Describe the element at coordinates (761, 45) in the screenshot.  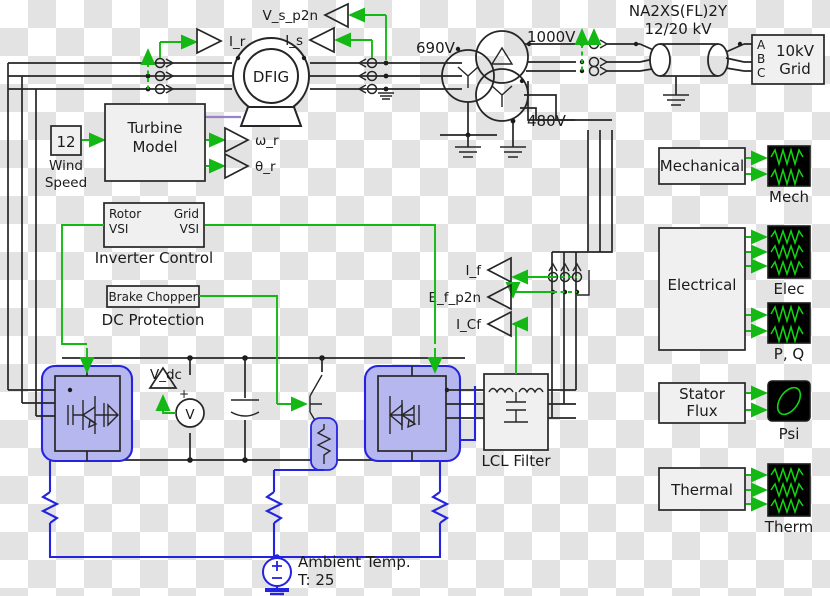
I see `grid-phase-a: A` at that location.